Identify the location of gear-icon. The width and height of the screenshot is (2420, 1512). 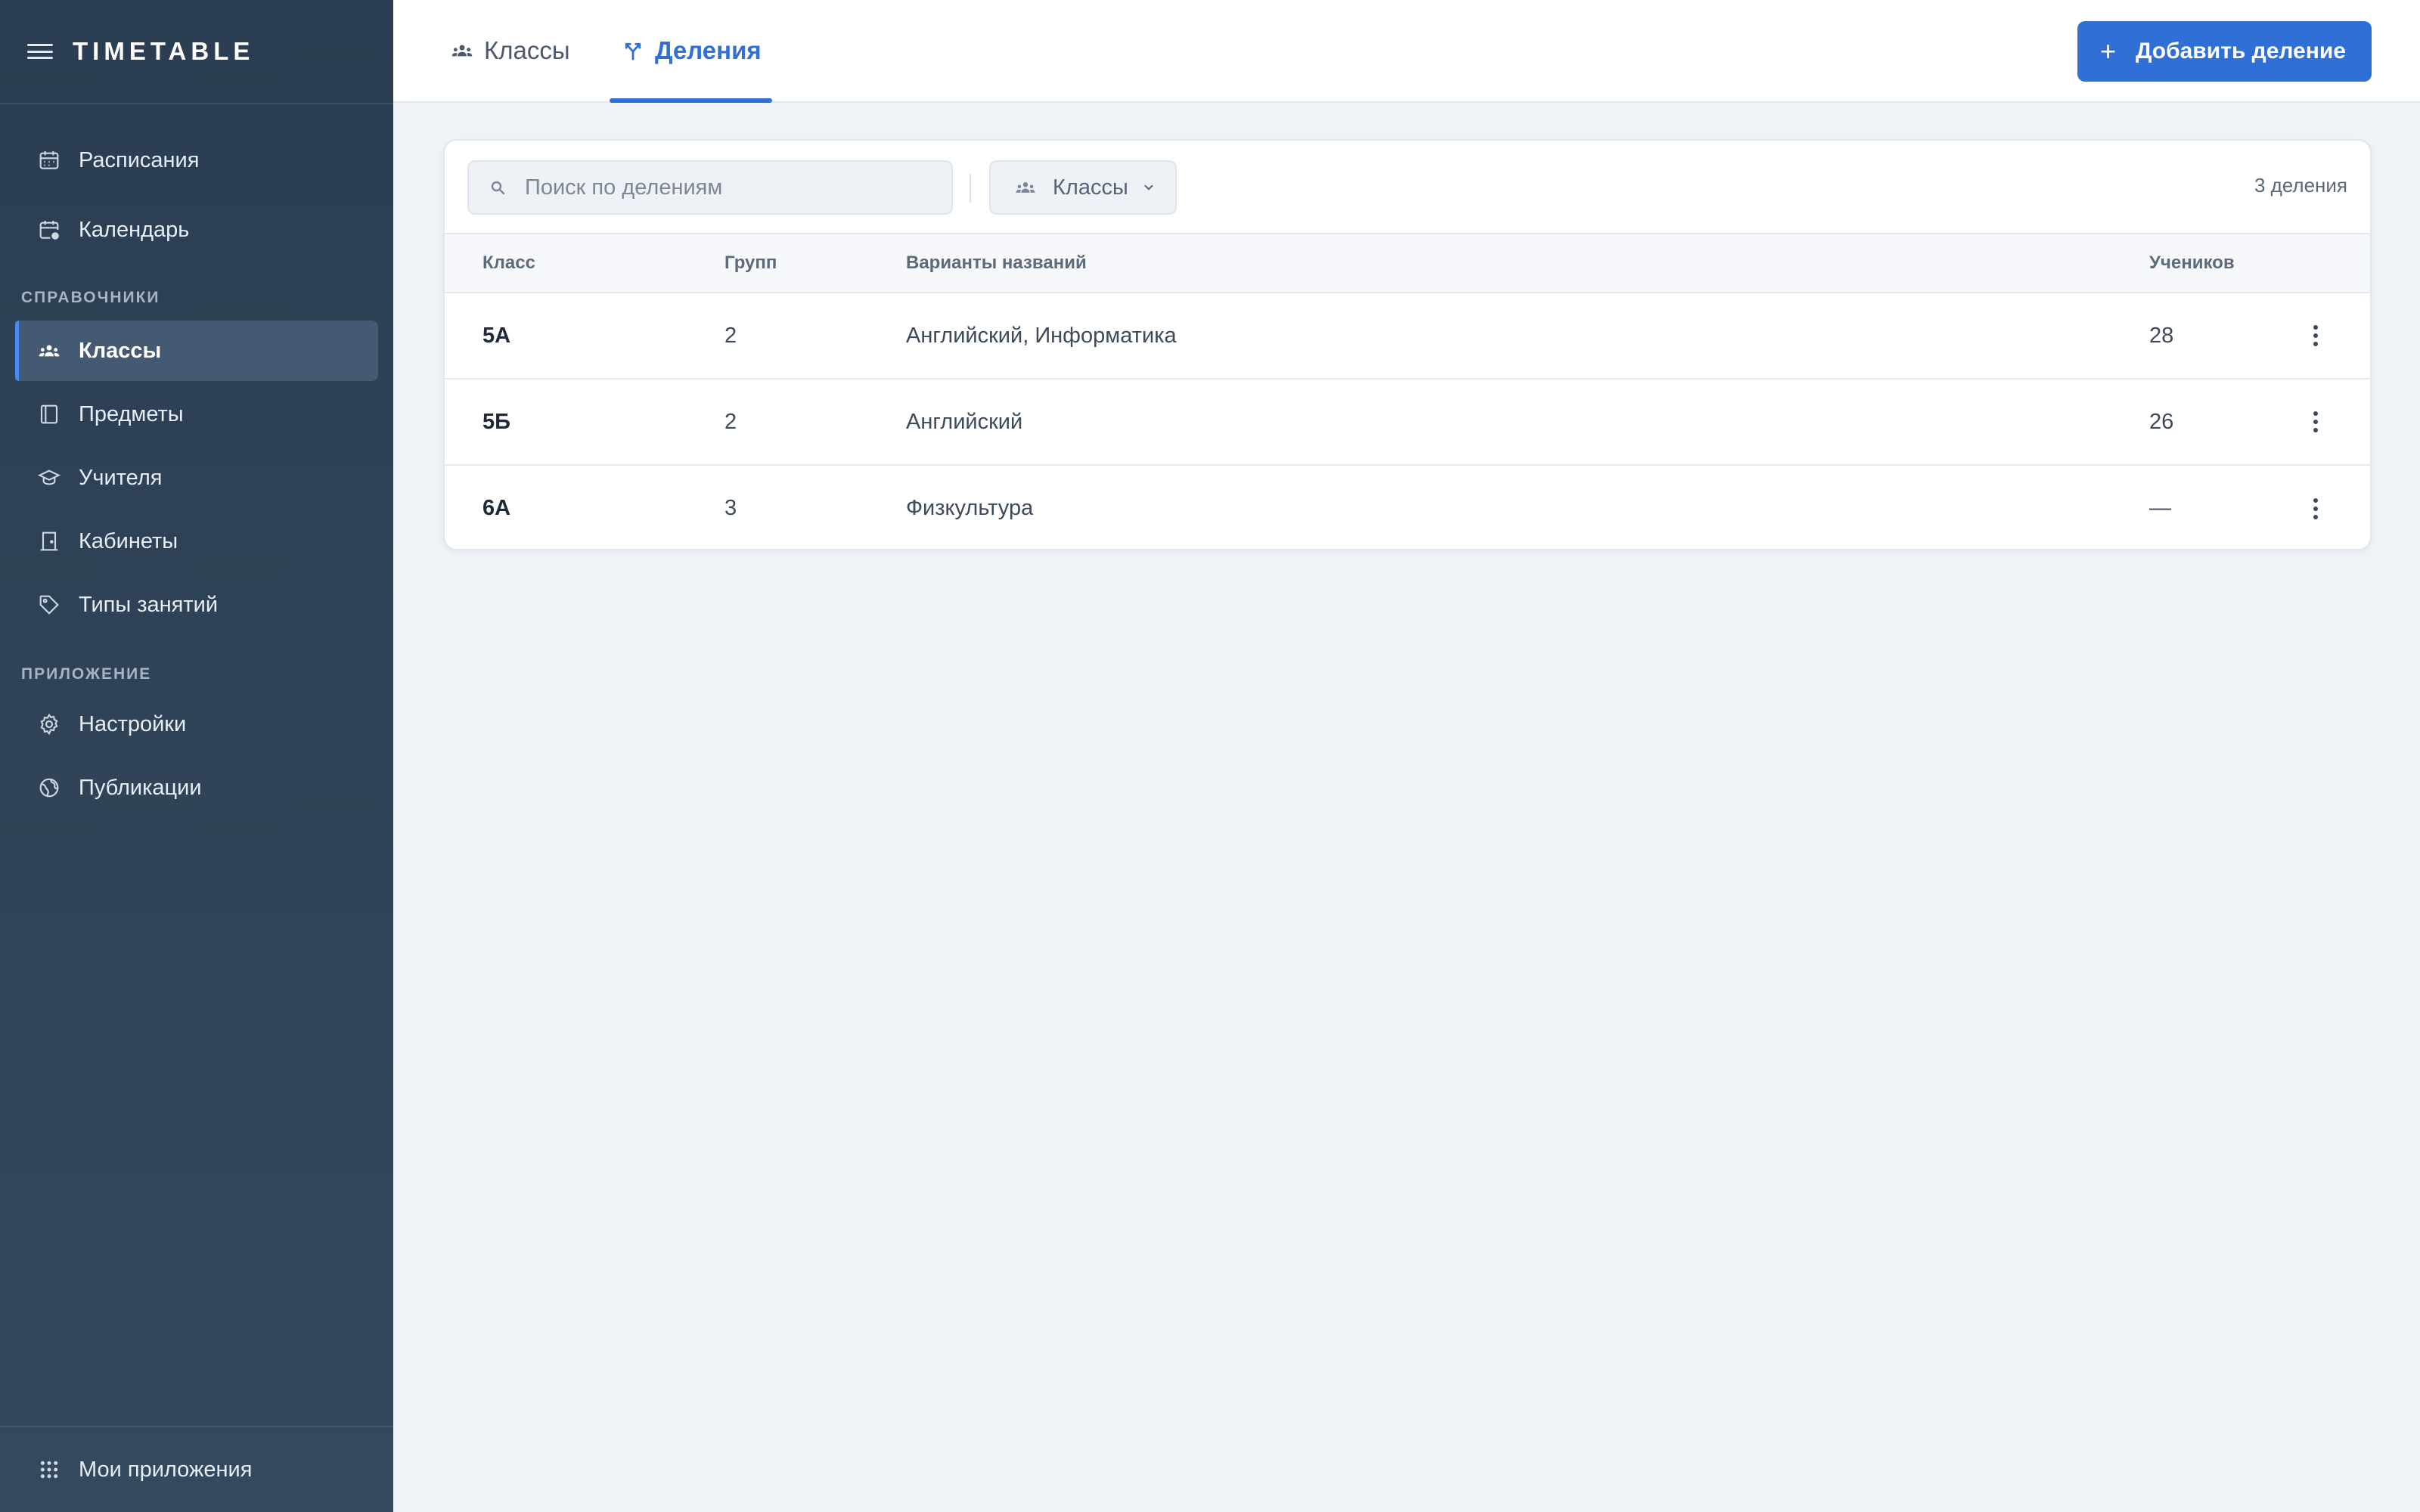
(49, 724).